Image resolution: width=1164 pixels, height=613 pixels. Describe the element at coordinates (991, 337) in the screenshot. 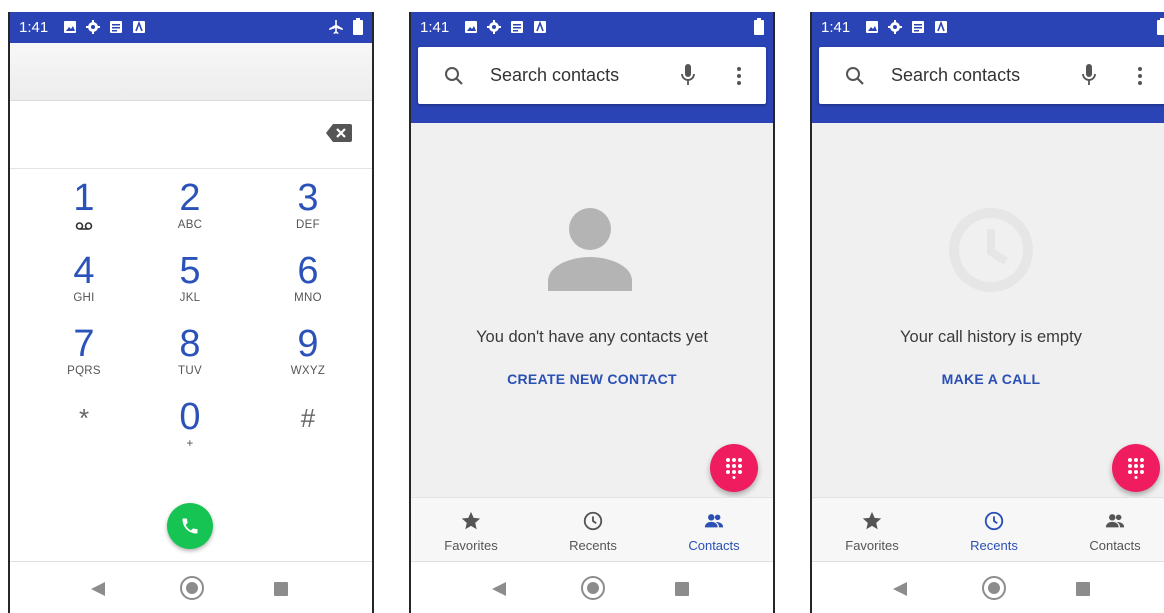

I see `empty-history-message: Your call history is empty` at that location.